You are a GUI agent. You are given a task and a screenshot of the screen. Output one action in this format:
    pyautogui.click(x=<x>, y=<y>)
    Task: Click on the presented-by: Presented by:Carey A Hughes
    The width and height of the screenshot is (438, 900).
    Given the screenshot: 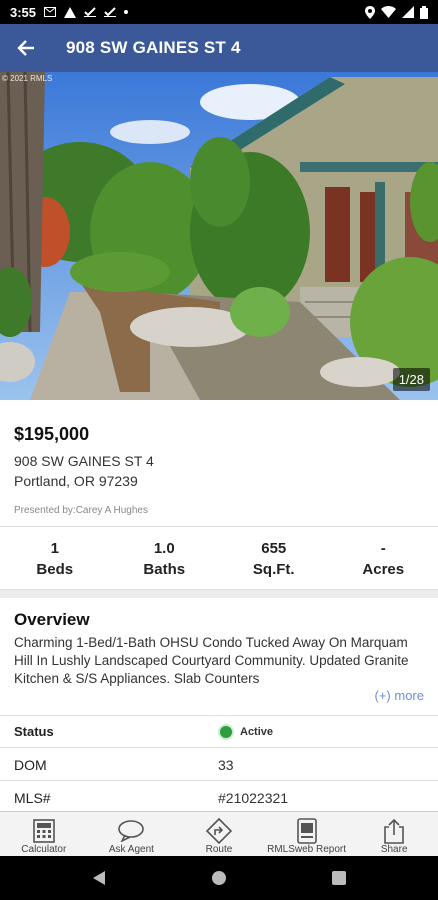 What is the action you would take?
    pyautogui.click(x=81, y=510)
    